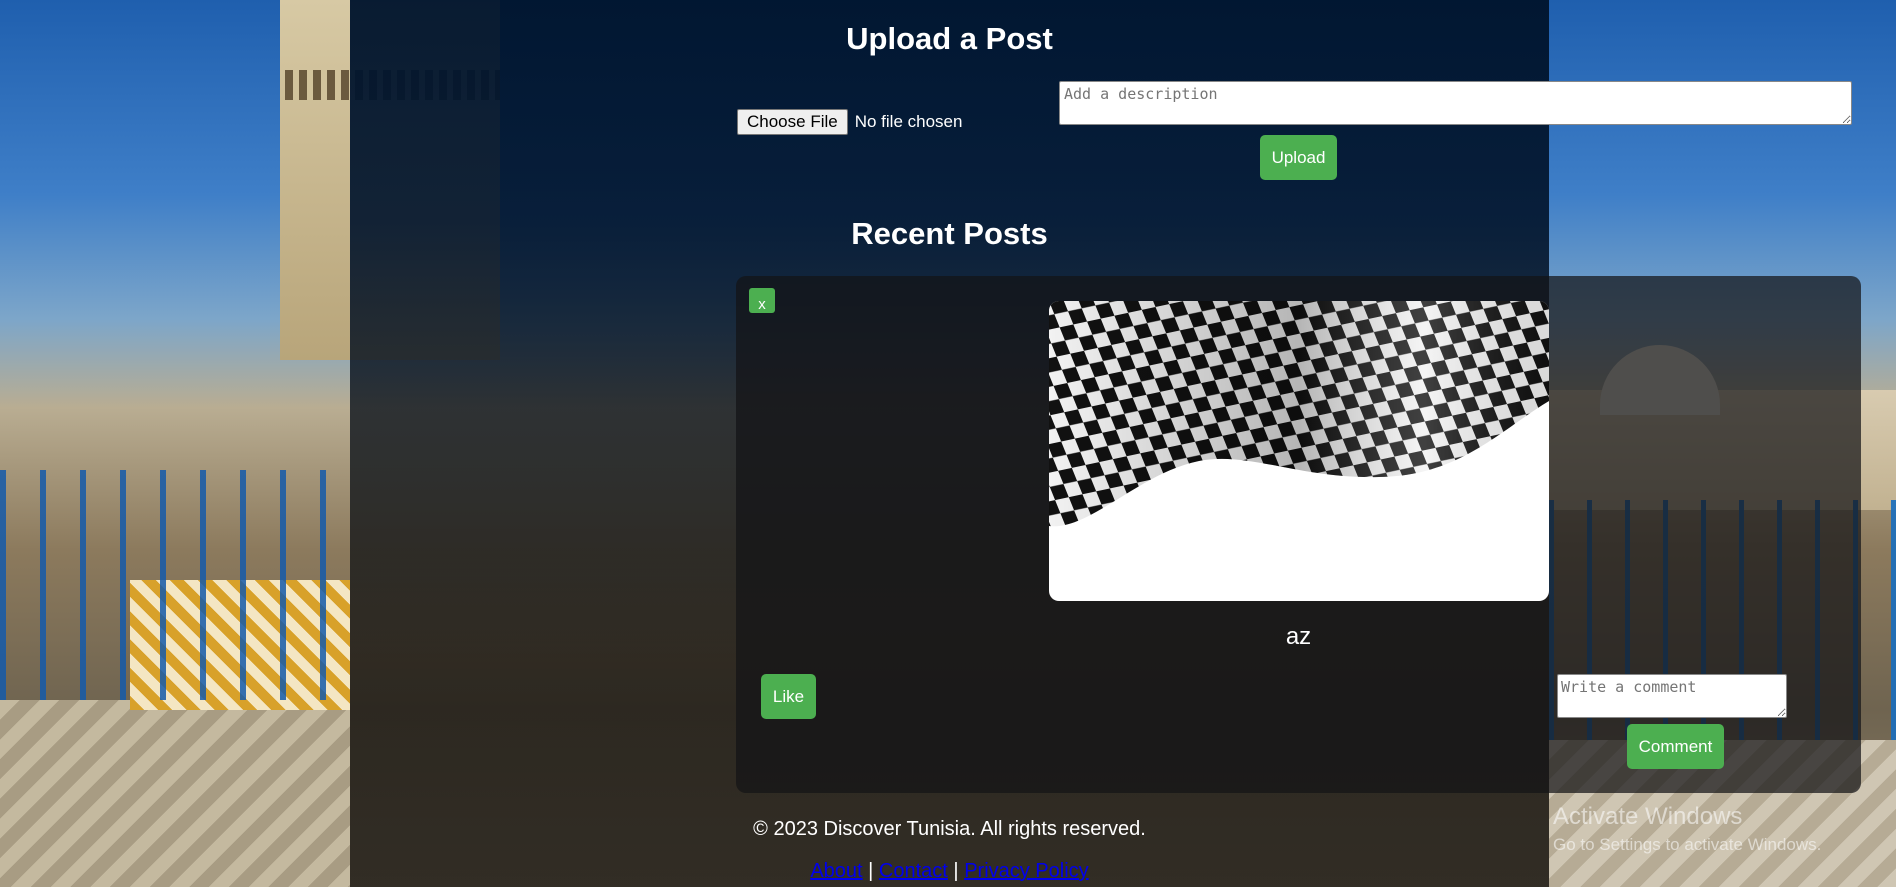 This screenshot has height=887, width=1896. I want to click on recent-posts-title: Recent Posts, so click(949, 233).